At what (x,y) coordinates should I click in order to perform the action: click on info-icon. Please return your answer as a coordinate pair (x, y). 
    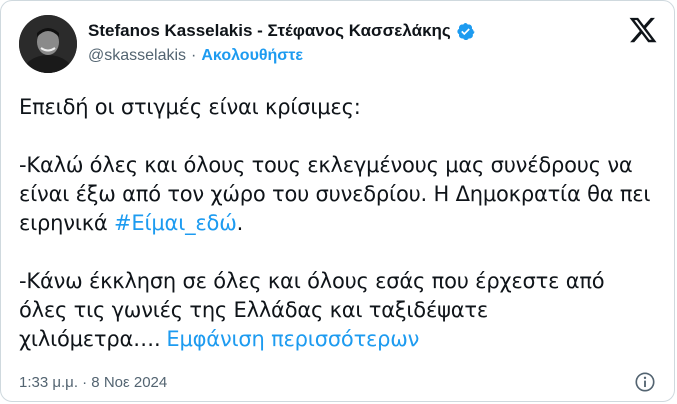
    Looking at the image, I should click on (645, 382).